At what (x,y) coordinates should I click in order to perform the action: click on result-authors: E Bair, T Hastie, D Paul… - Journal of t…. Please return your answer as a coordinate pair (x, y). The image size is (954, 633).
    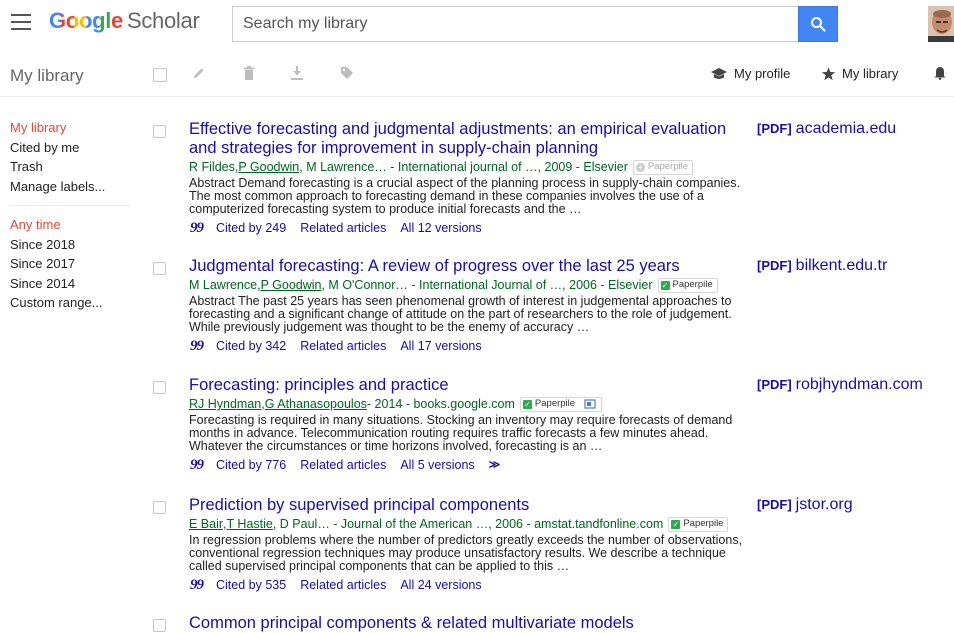
    Looking at the image, I should click on (467, 524).